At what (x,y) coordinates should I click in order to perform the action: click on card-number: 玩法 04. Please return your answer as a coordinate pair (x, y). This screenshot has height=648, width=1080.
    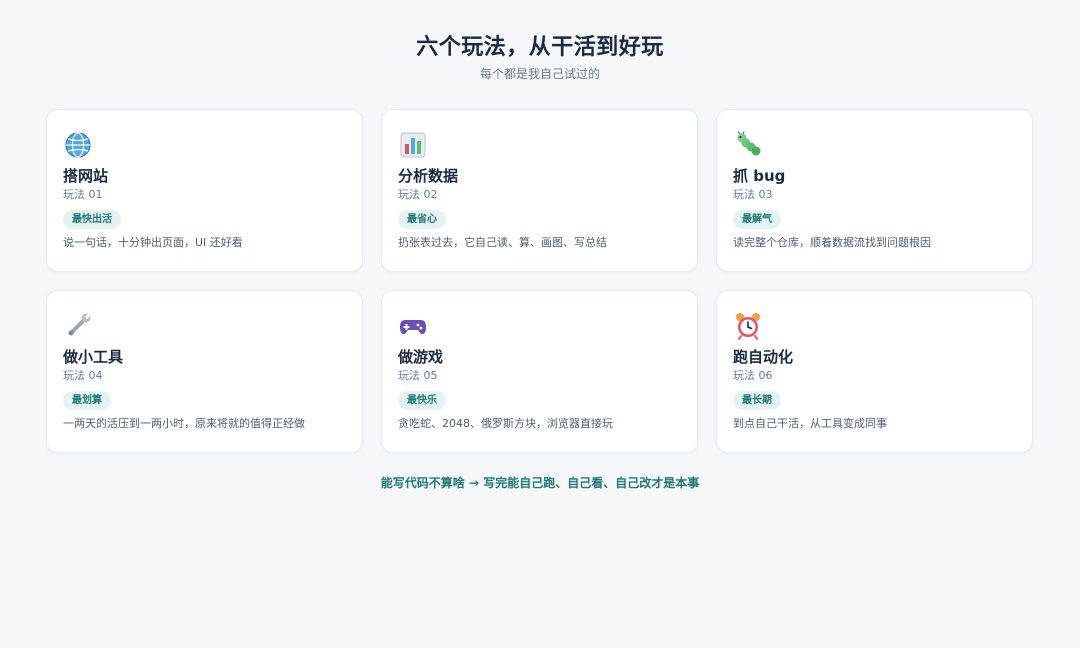
    Looking at the image, I should click on (83, 375).